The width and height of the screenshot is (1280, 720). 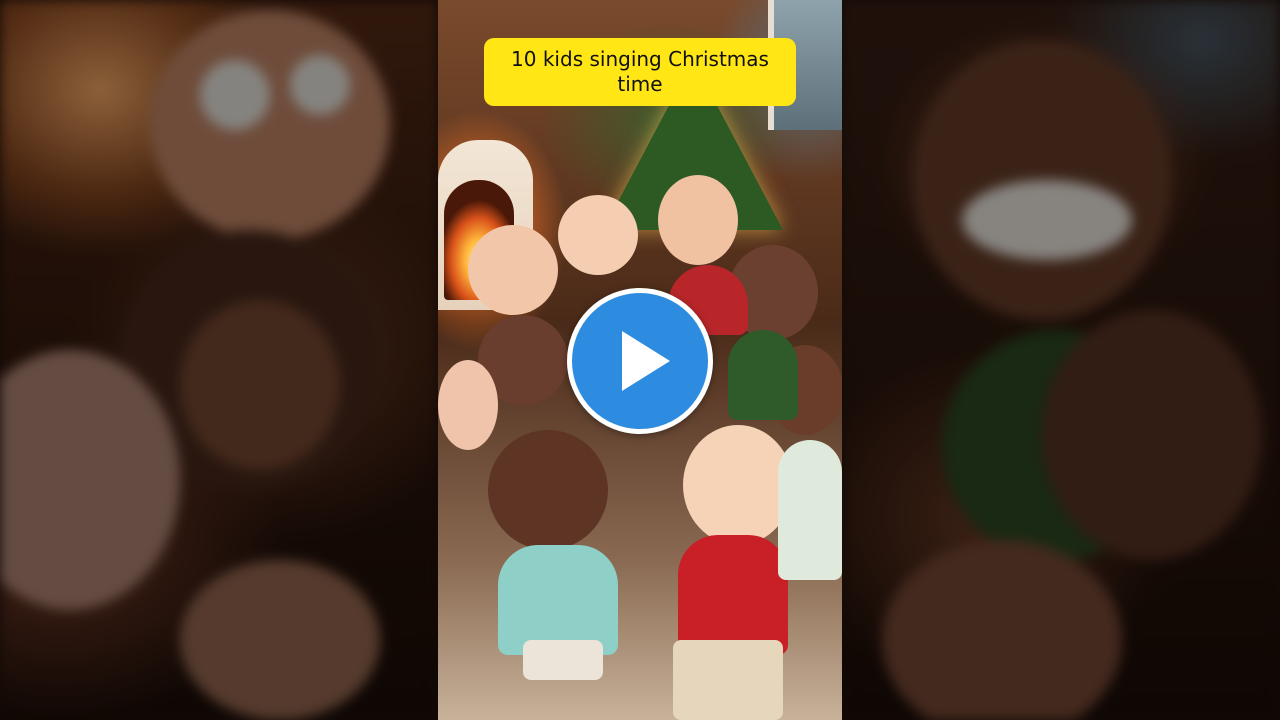 I want to click on video-title: 10 kids singing Christmas time, so click(x=640, y=71).